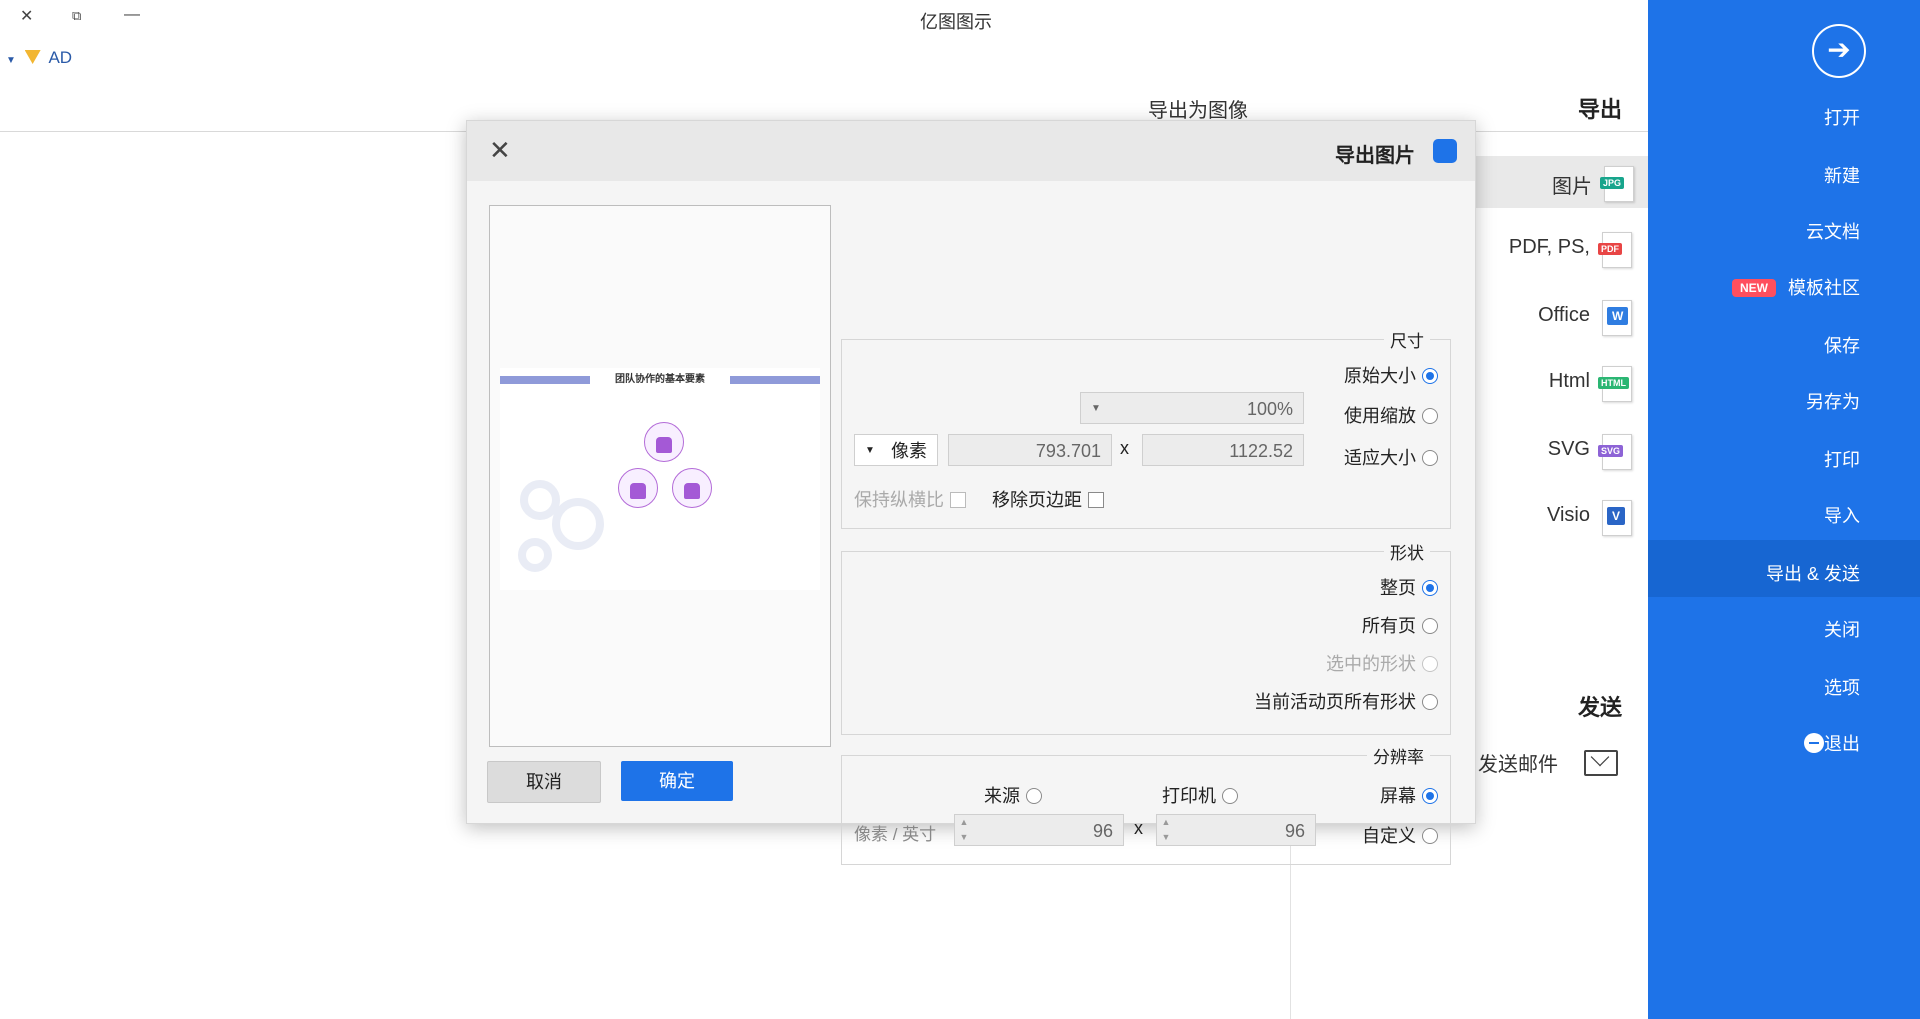  Describe the element at coordinates (1564, 315) in the screenshot. I see `filetype-label: Office` at that location.